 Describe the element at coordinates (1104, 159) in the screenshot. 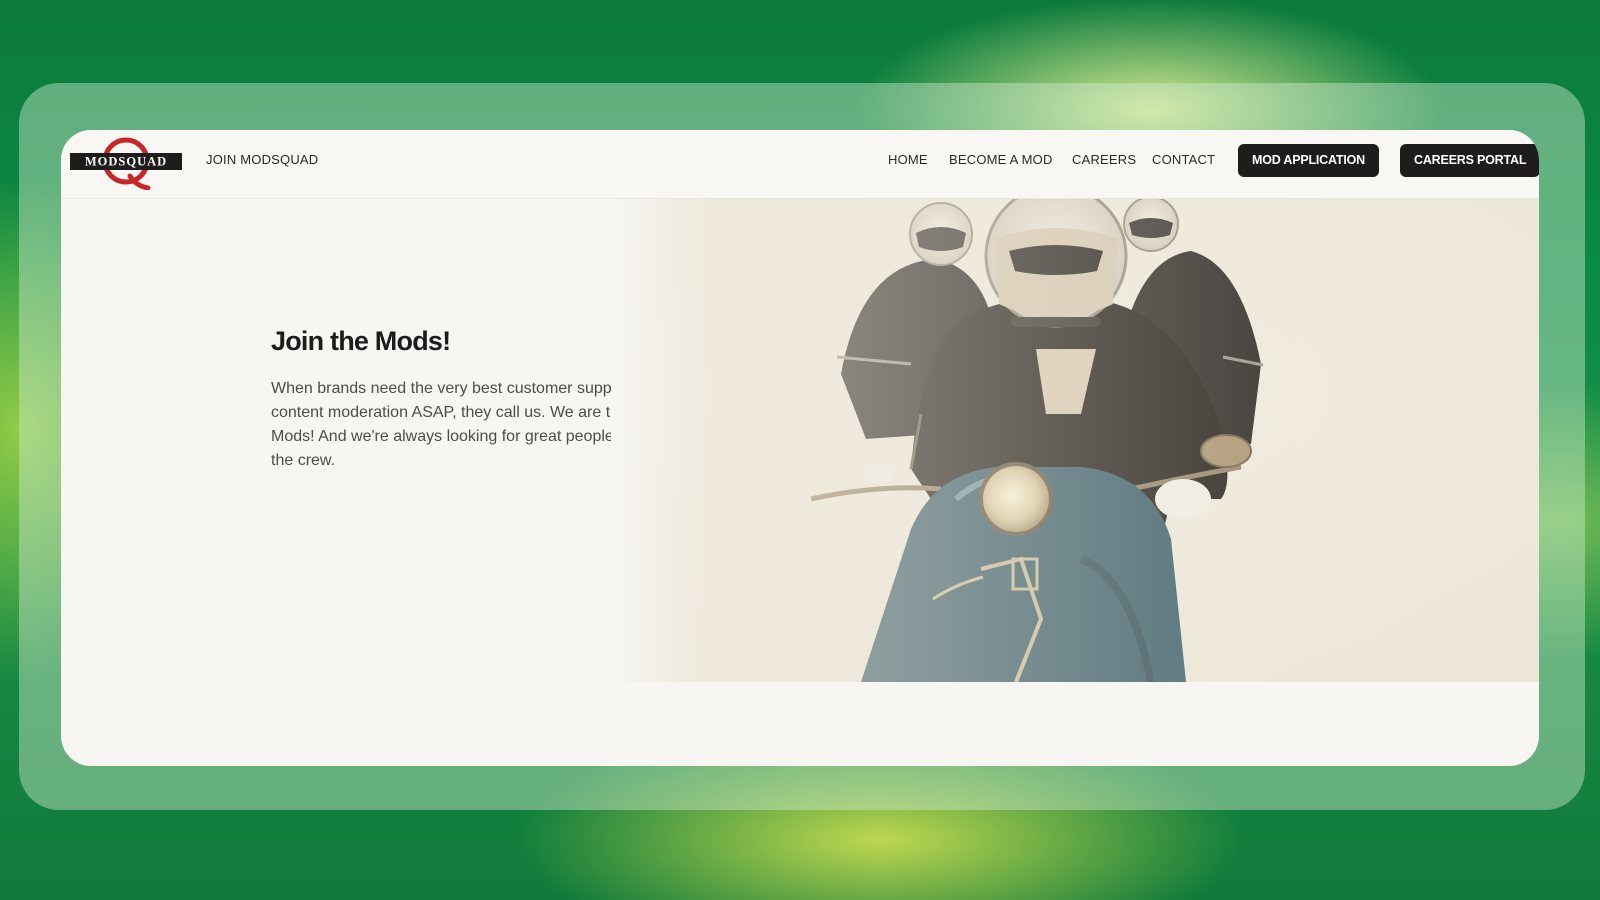

I see `nav-link-careers: CAREERS` at that location.